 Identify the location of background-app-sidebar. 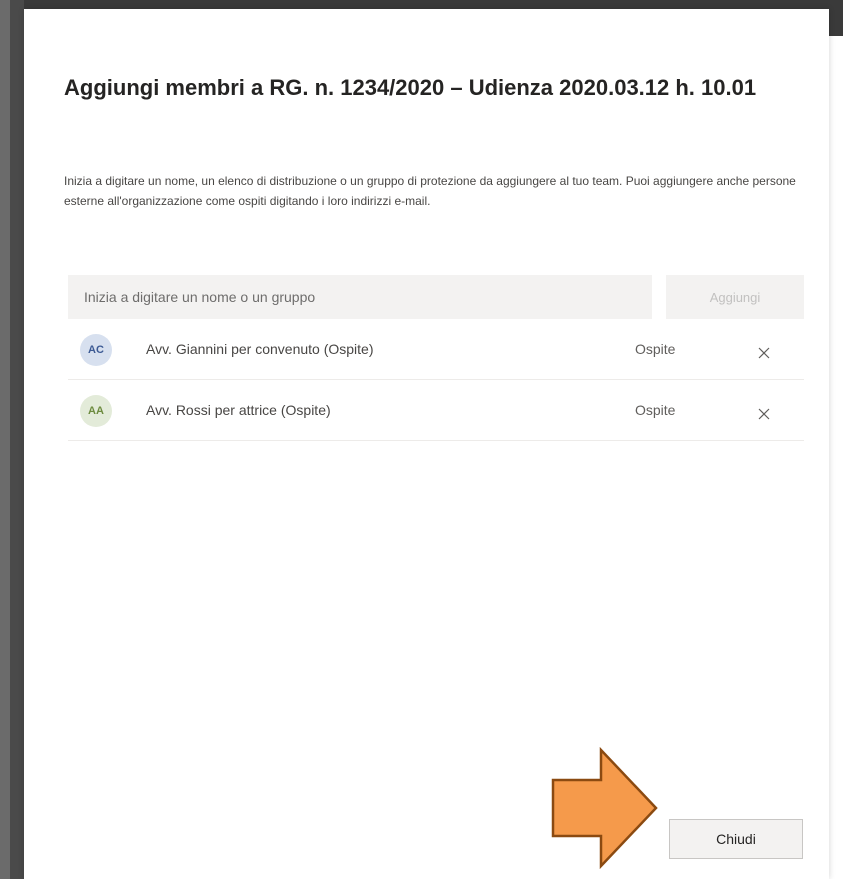
(12, 439).